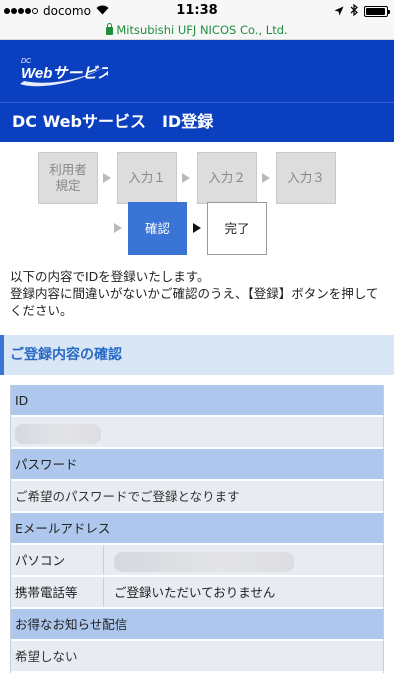 This screenshot has width=394, height=700. Describe the element at coordinates (197, 11) in the screenshot. I see `status-bar: docomo 11:38` at that location.